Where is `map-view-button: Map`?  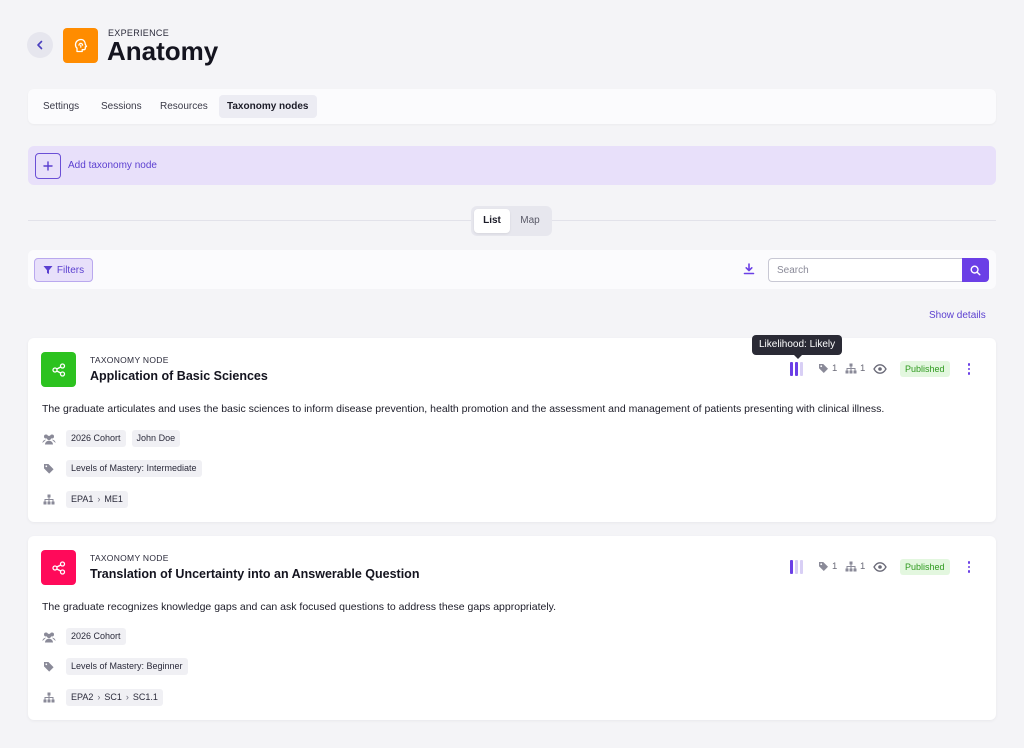 map-view-button: Map is located at coordinates (530, 221).